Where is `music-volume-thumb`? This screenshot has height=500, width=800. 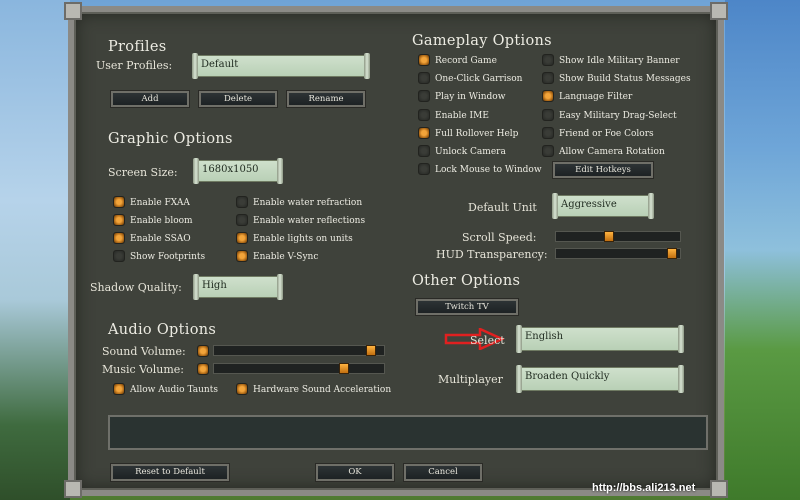 music-volume-thumb is located at coordinates (344, 368).